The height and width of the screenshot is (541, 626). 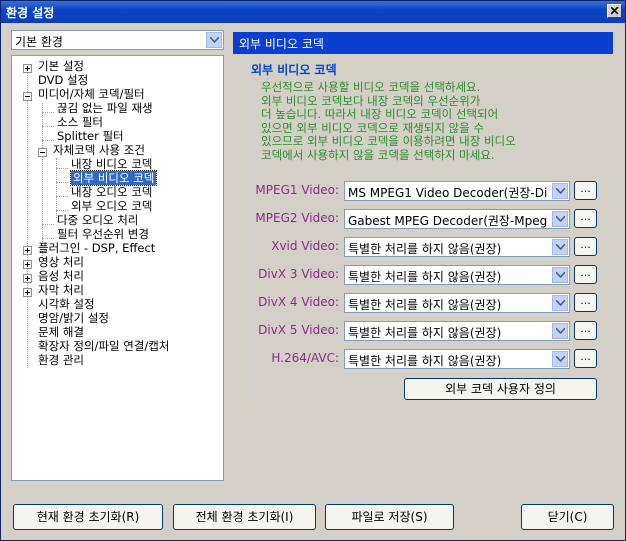 What do you see at coordinates (30, 13) in the screenshot?
I see `window-title: 환경 설정` at bounding box center [30, 13].